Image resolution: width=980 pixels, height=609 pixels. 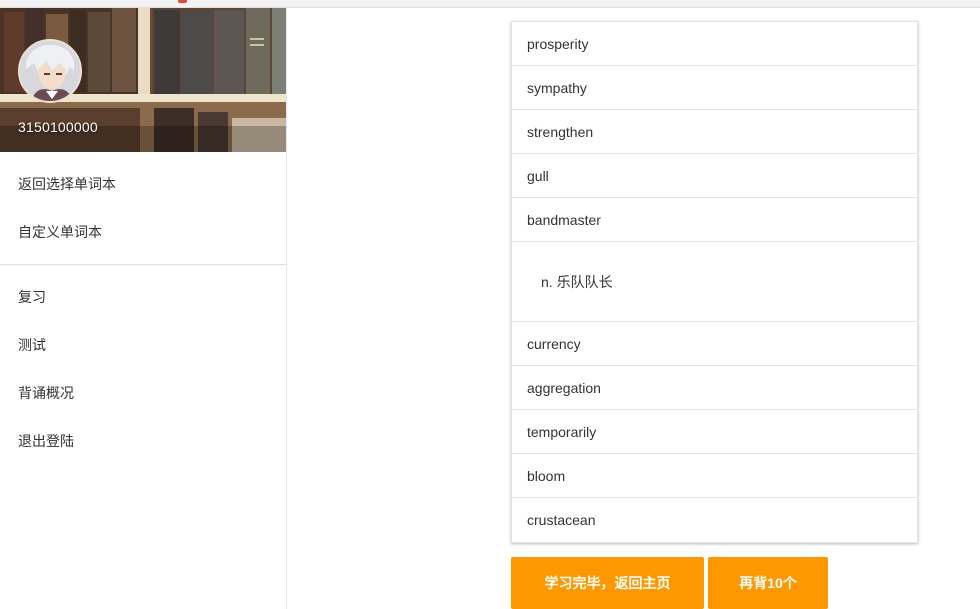 What do you see at coordinates (143, 232) in the screenshot?
I see `menu-item-custom-wordbook: 自定义单词本` at bounding box center [143, 232].